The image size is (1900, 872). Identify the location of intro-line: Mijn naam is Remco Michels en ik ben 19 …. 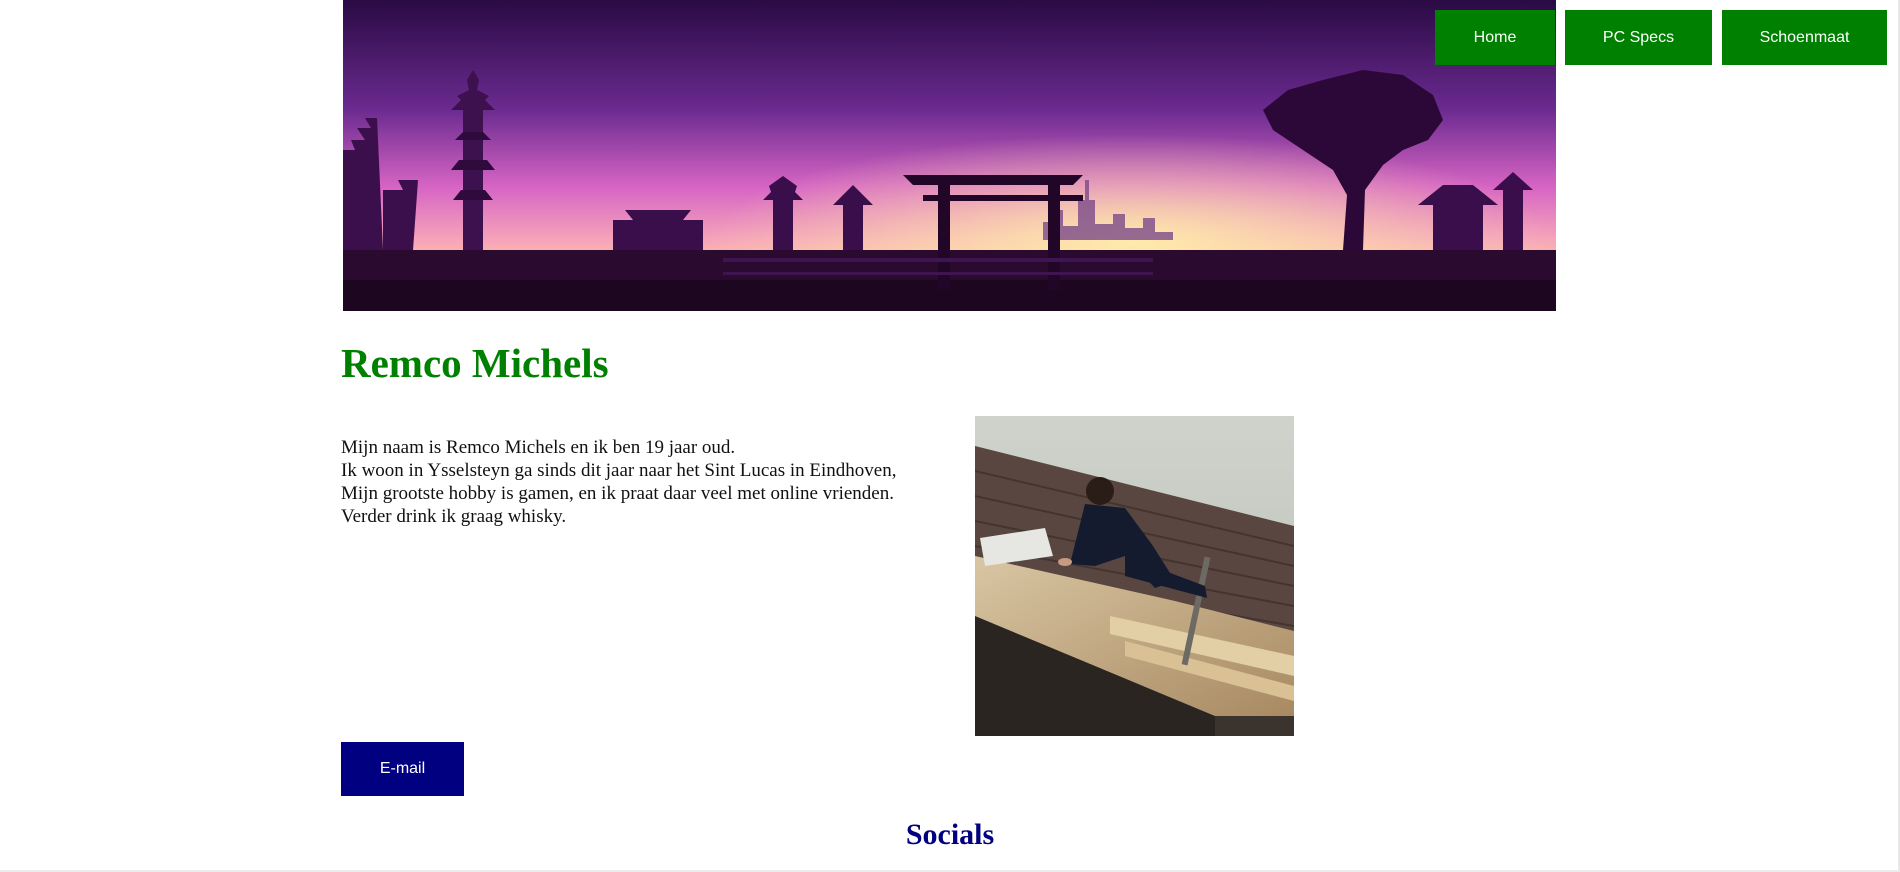
(538, 447).